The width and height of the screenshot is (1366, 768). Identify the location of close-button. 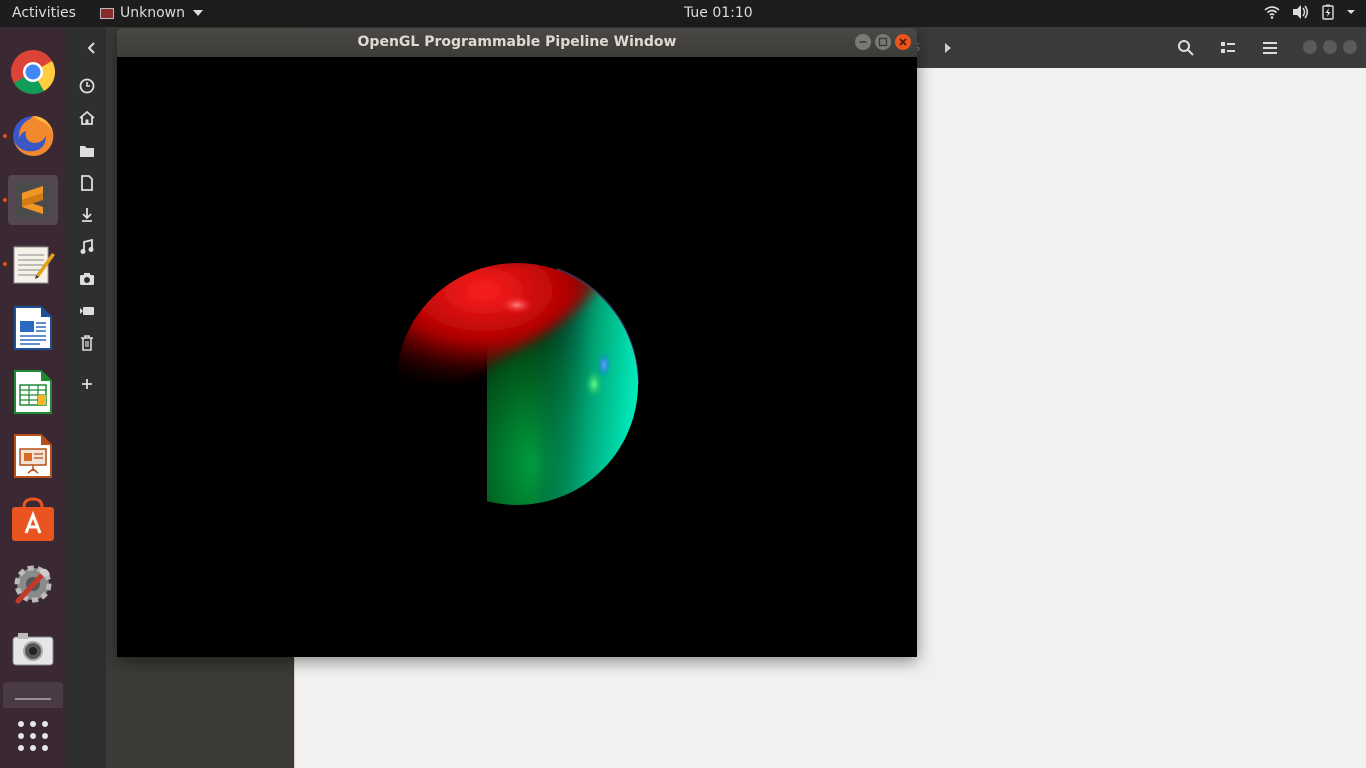
(903, 42).